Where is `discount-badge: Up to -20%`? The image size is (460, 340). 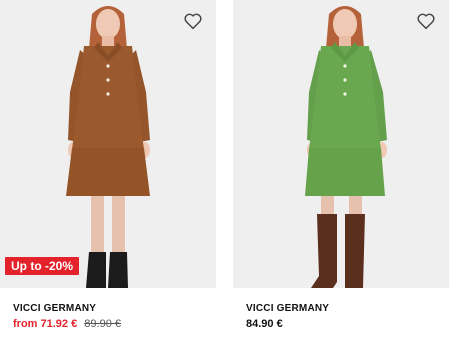
discount-badge: Up to -20% is located at coordinates (42, 266).